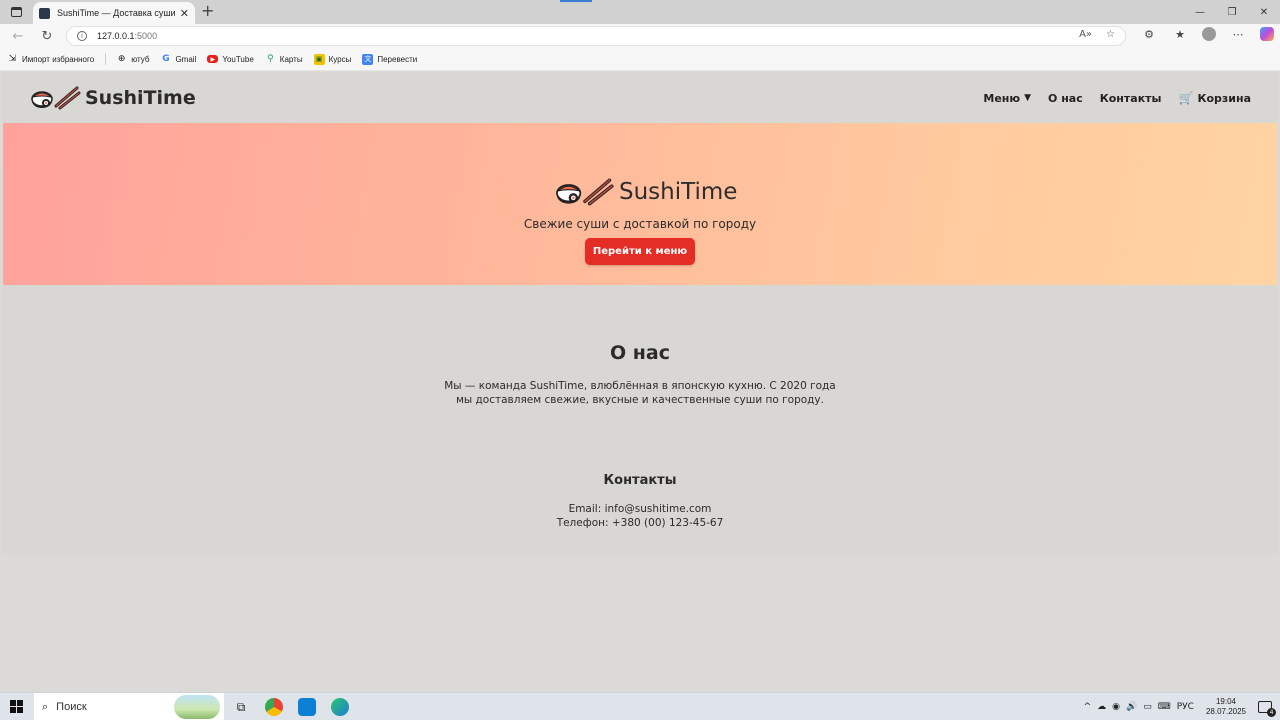 The image size is (1280, 720). I want to click on bookmark-youtube-ru: ⊕ ютуб, so click(133, 59).